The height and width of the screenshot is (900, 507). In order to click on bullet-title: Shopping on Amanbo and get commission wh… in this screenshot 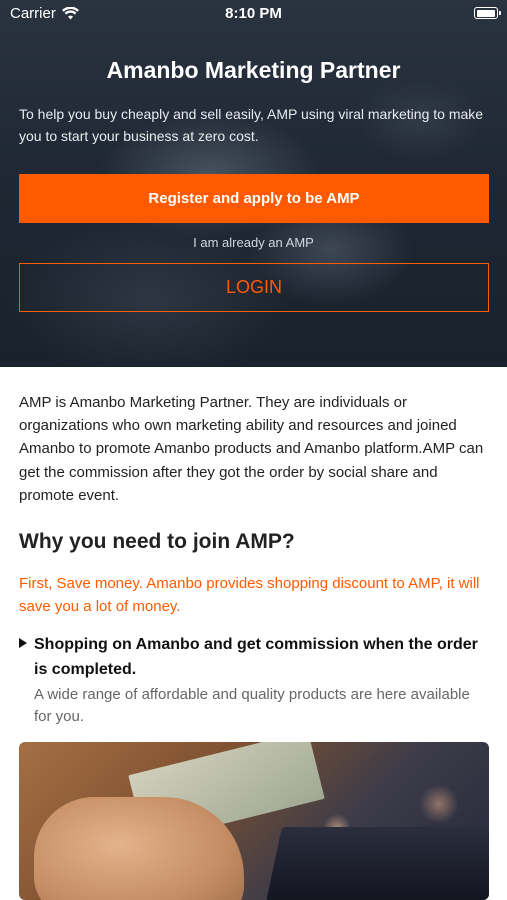, I will do `click(253, 650)`.